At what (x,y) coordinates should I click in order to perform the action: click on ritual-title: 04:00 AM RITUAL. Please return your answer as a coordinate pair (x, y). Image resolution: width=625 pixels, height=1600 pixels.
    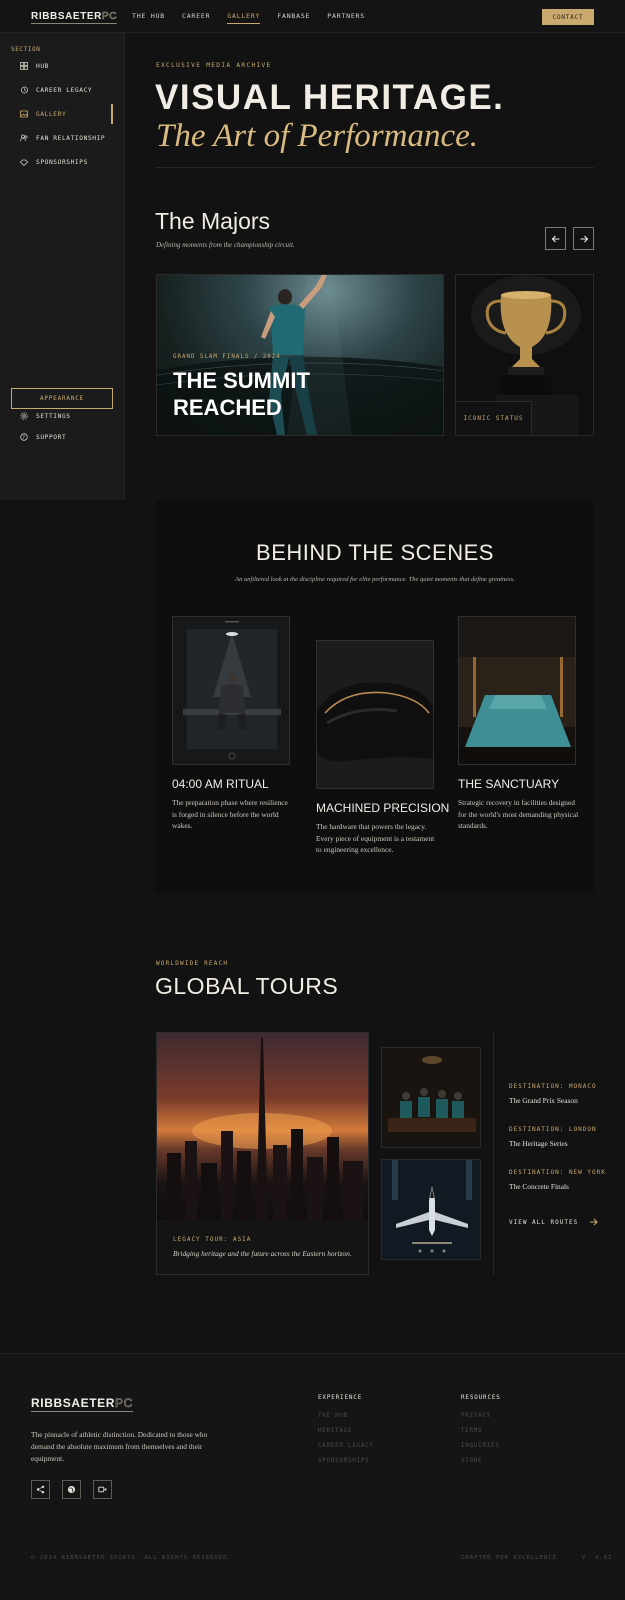
    Looking at the image, I should click on (220, 784).